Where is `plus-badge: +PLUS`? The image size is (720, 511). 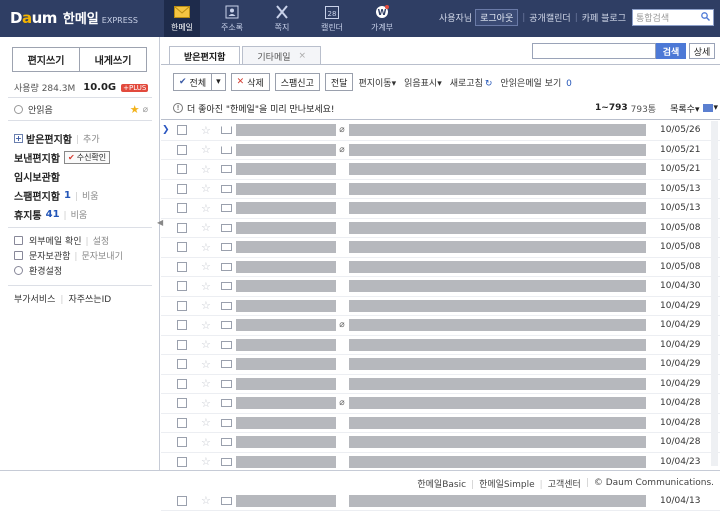
plus-badge: +PLUS is located at coordinates (134, 88).